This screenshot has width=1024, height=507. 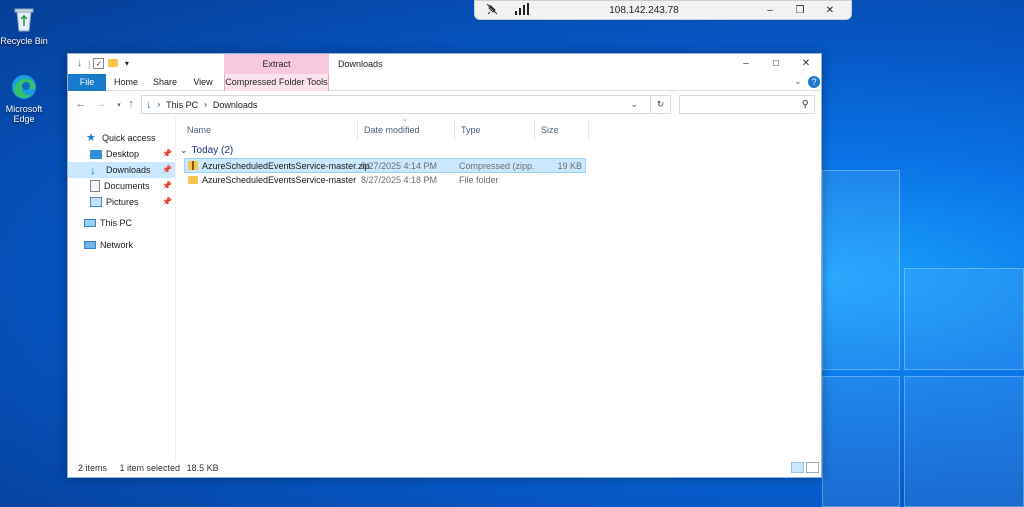 I want to click on desktop-icon-edge: Microsoft Edge, so click(x=26, y=98).